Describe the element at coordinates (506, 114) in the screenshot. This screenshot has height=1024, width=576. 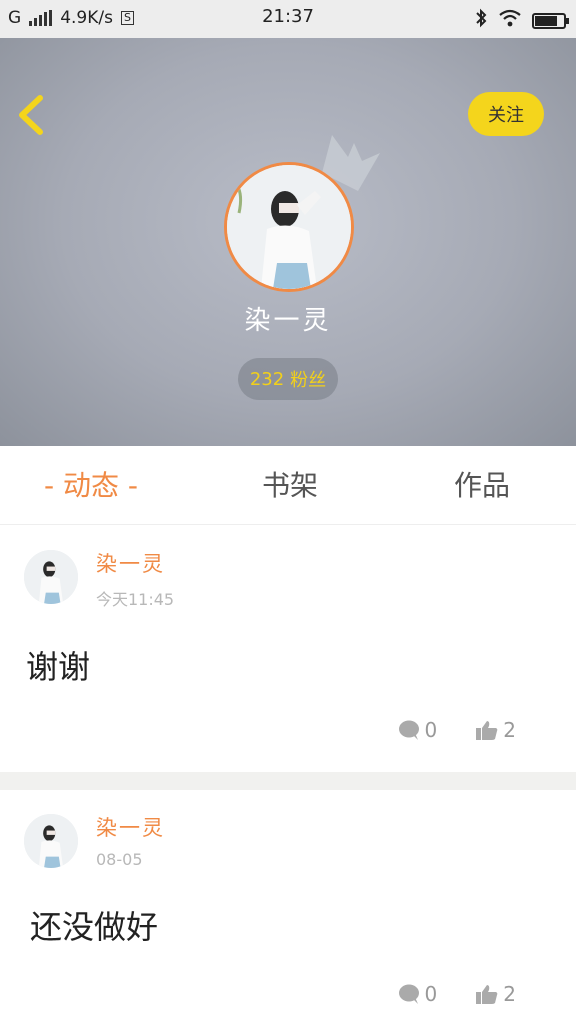
I see `follow-button: 关注` at that location.